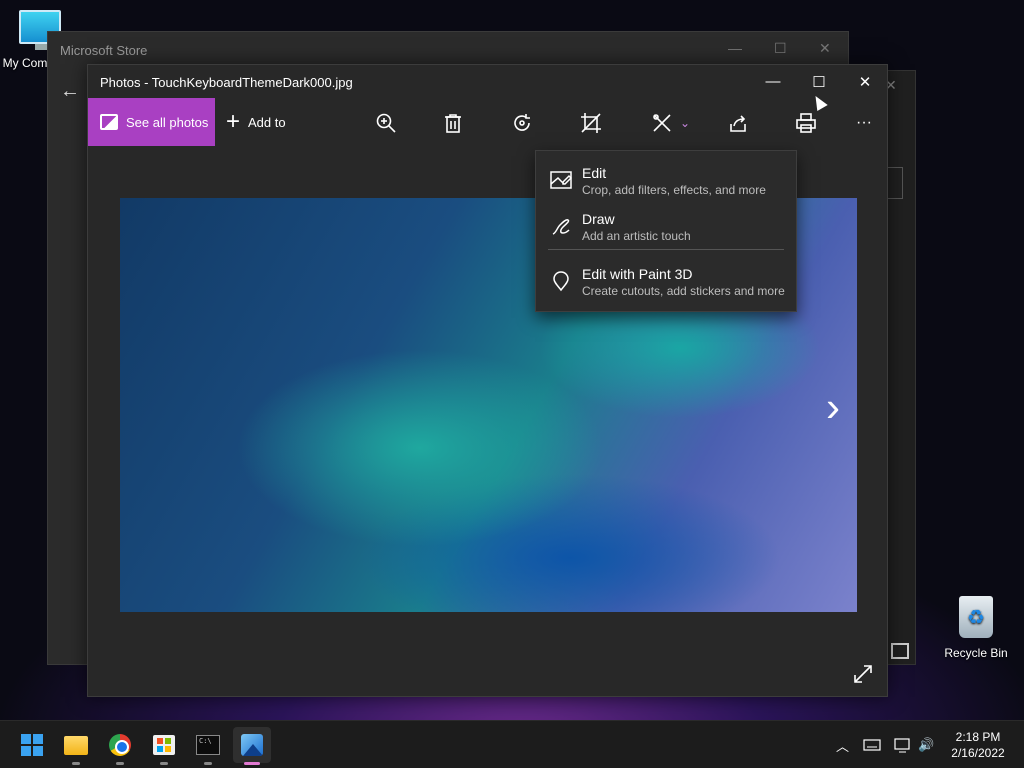 The image size is (1024, 768). I want to click on menu-item-subtitle: Add an artistic touch, so click(636, 236).